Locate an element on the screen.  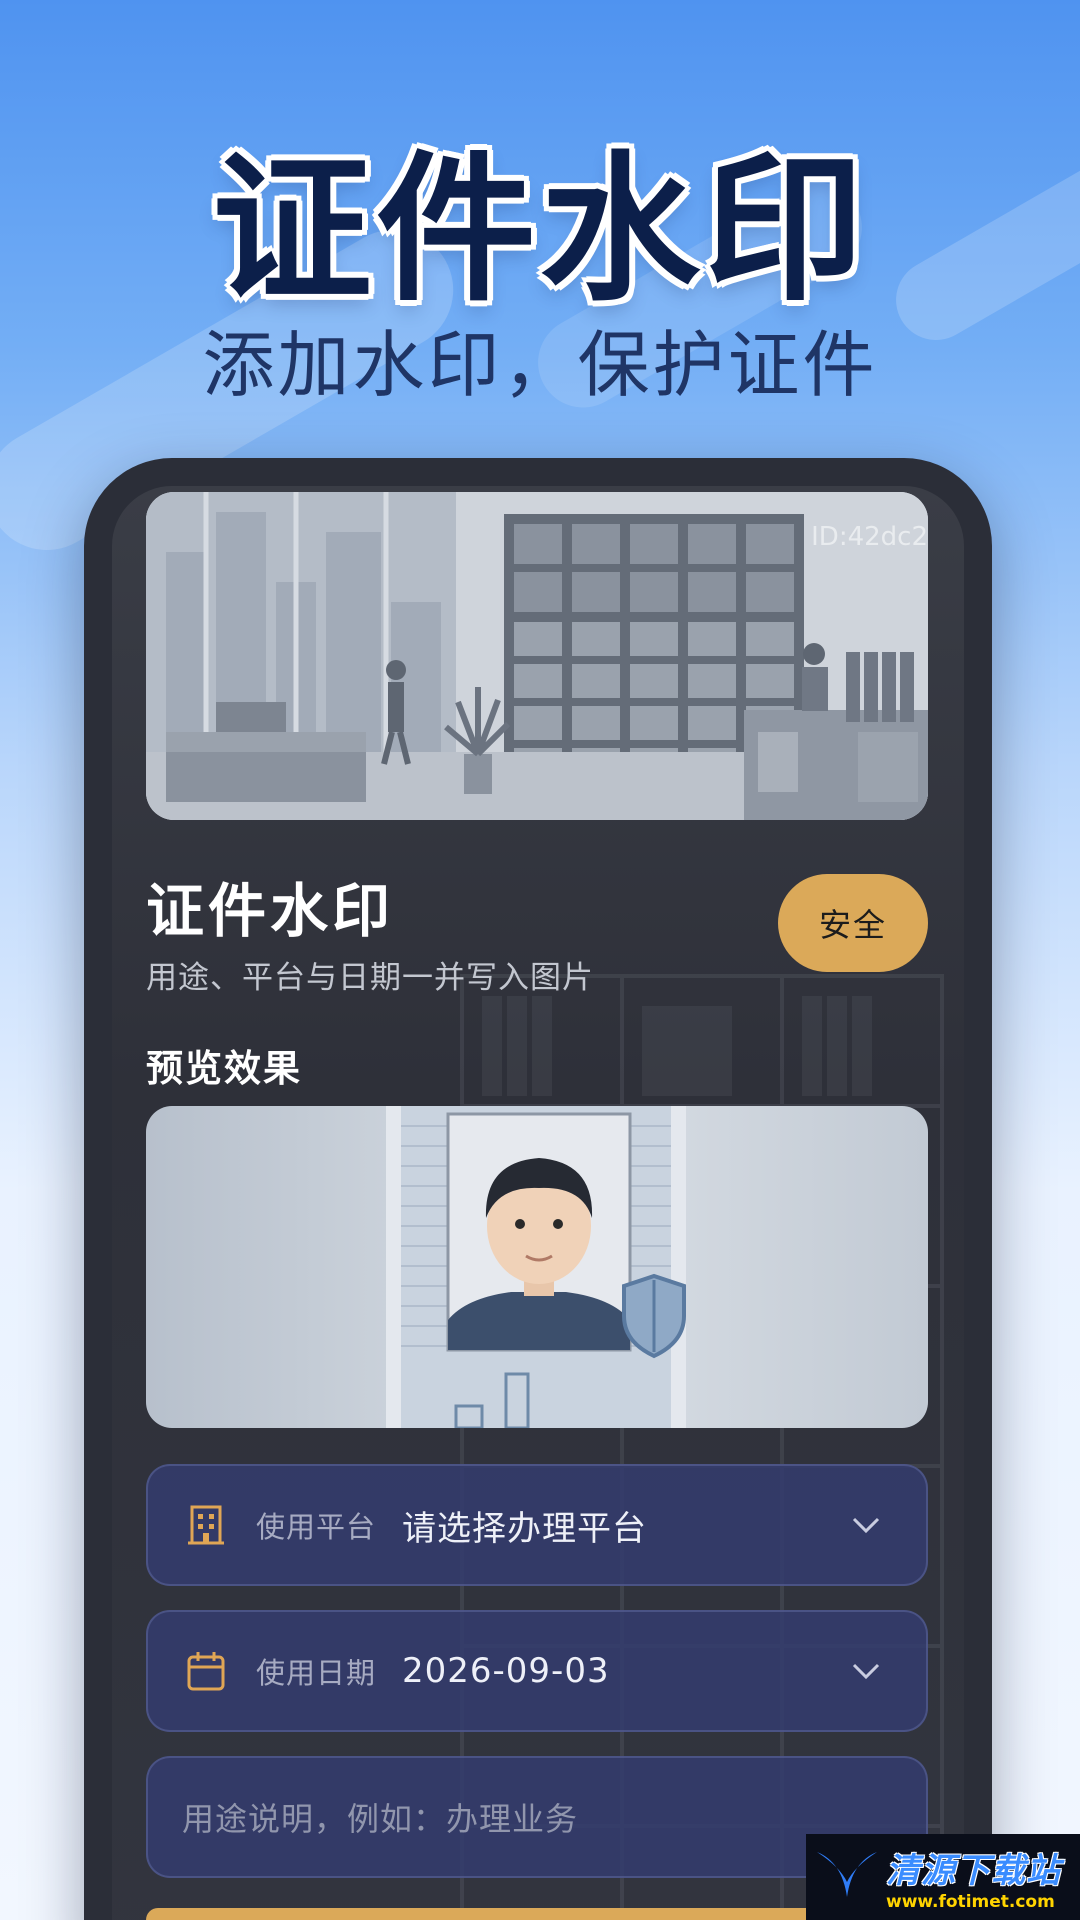
preview-image is located at coordinates (537, 1267).